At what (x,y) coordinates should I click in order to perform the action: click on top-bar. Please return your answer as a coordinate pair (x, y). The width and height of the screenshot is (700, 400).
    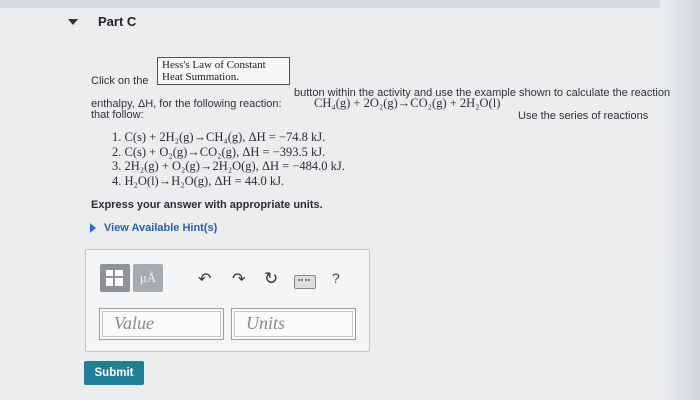
    Looking at the image, I should click on (350, 4).